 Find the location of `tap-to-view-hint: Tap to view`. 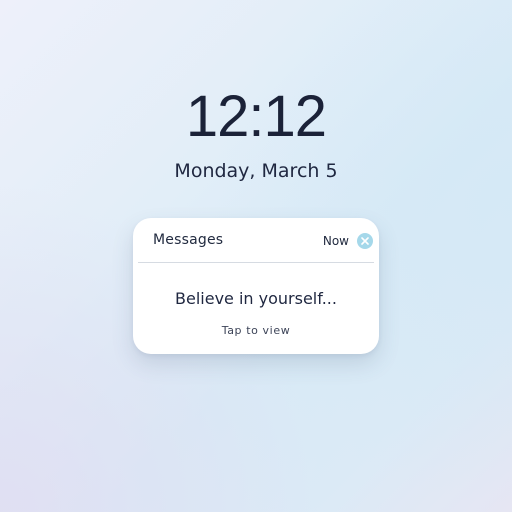

tap-to-view-hint: Tap to view is located at coordinates (256, 331).